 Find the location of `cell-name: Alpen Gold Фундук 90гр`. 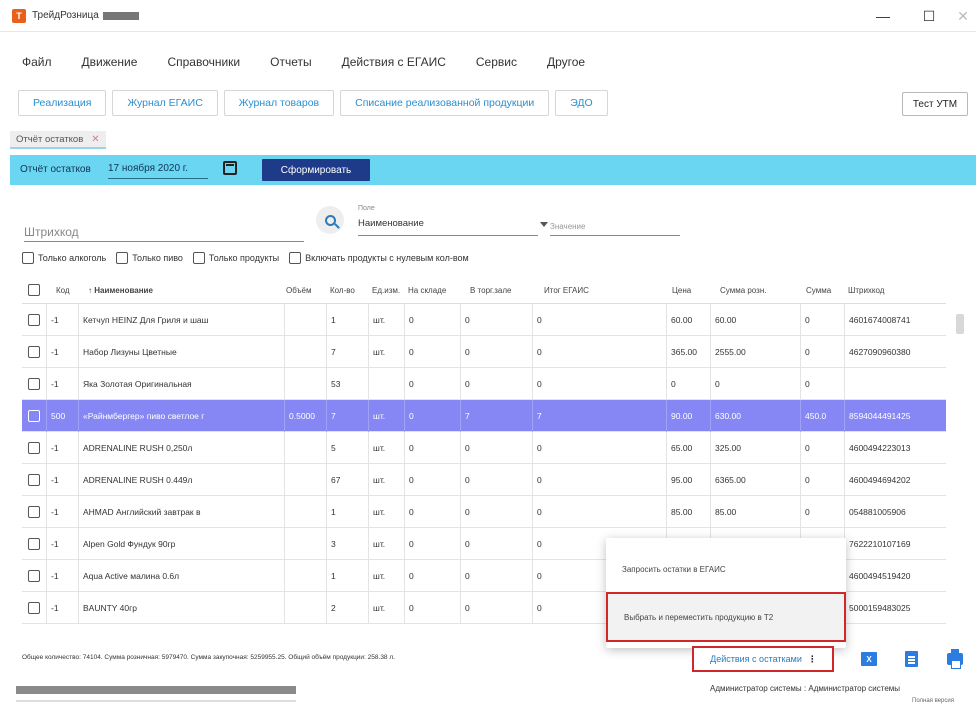

cell-name: Alpen Gold Фундук 90гр is located at coordinates (181, 544).